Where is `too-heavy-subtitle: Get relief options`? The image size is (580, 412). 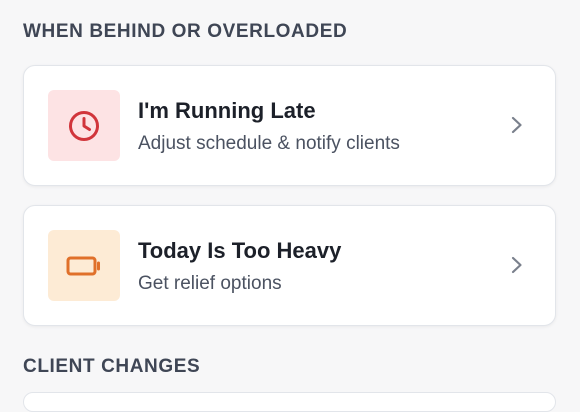 too-heavy-subtitle: Get relief options is located at coordinates (210, 283).